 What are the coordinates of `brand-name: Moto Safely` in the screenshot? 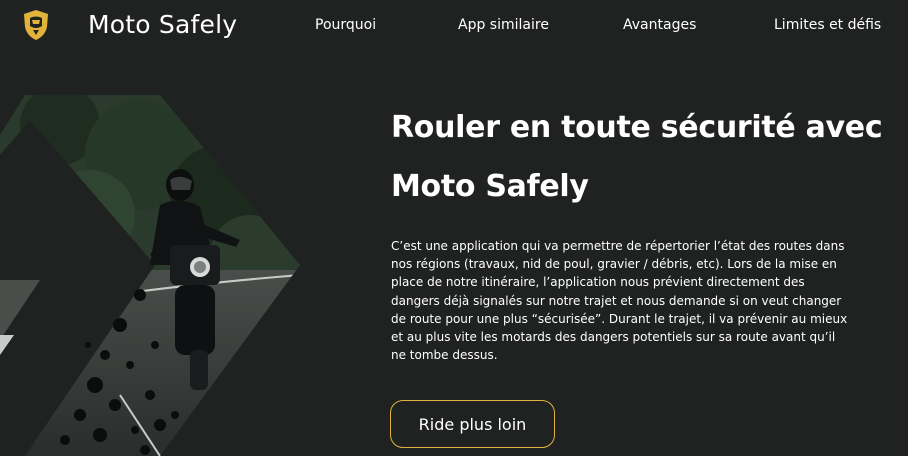 It's located at (162, 24).